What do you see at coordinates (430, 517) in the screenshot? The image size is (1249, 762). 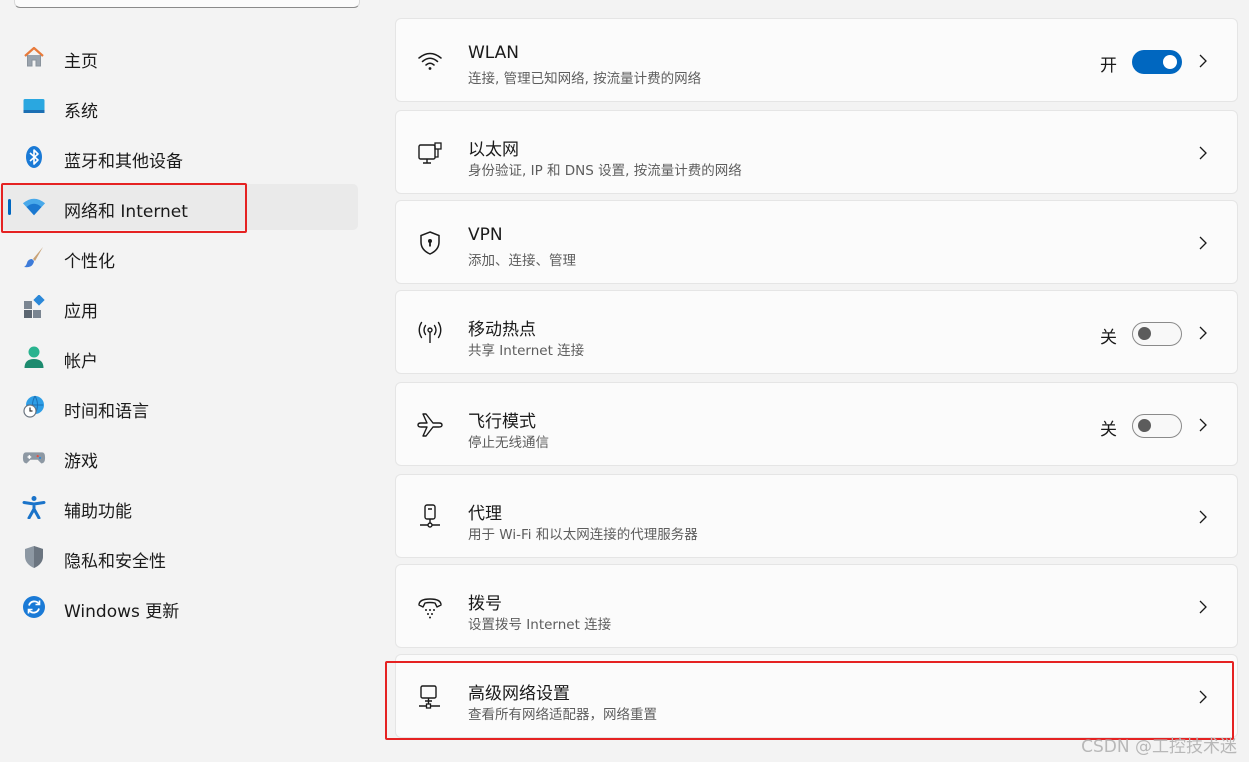 I see `proxy-icon` at bounding box center [430, 517].